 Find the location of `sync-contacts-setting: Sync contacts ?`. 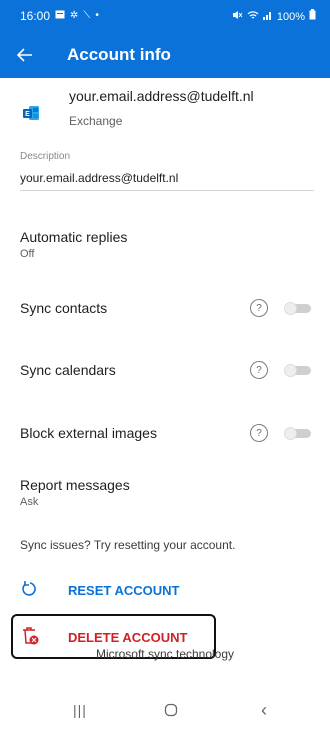

sync-contacts-setting: Sync contacts ? is located at coordinates (167, 309).